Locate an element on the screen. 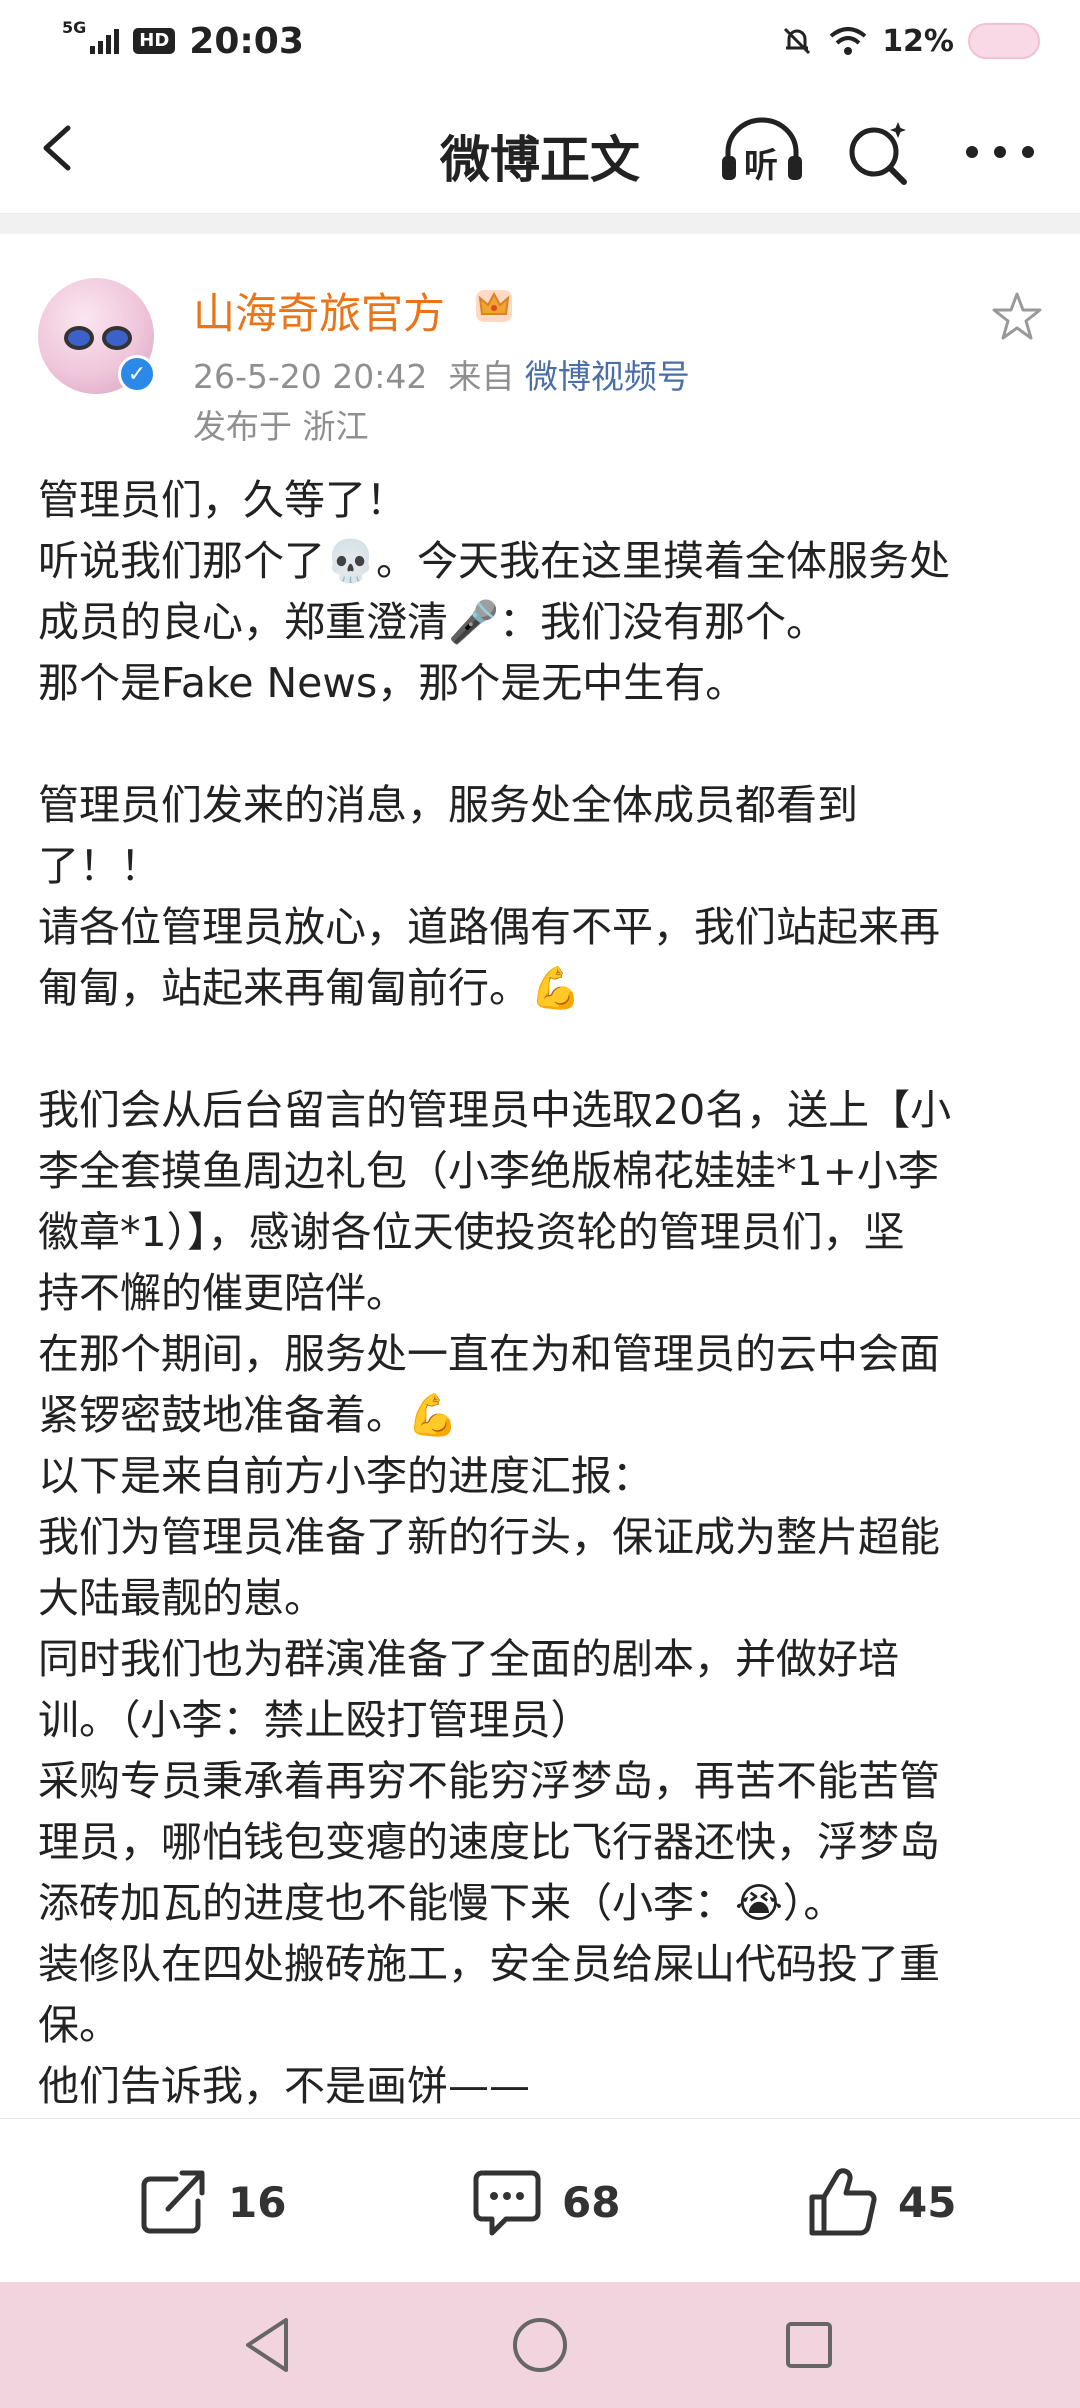  repost-icon is located at coordinates (173, 2202).